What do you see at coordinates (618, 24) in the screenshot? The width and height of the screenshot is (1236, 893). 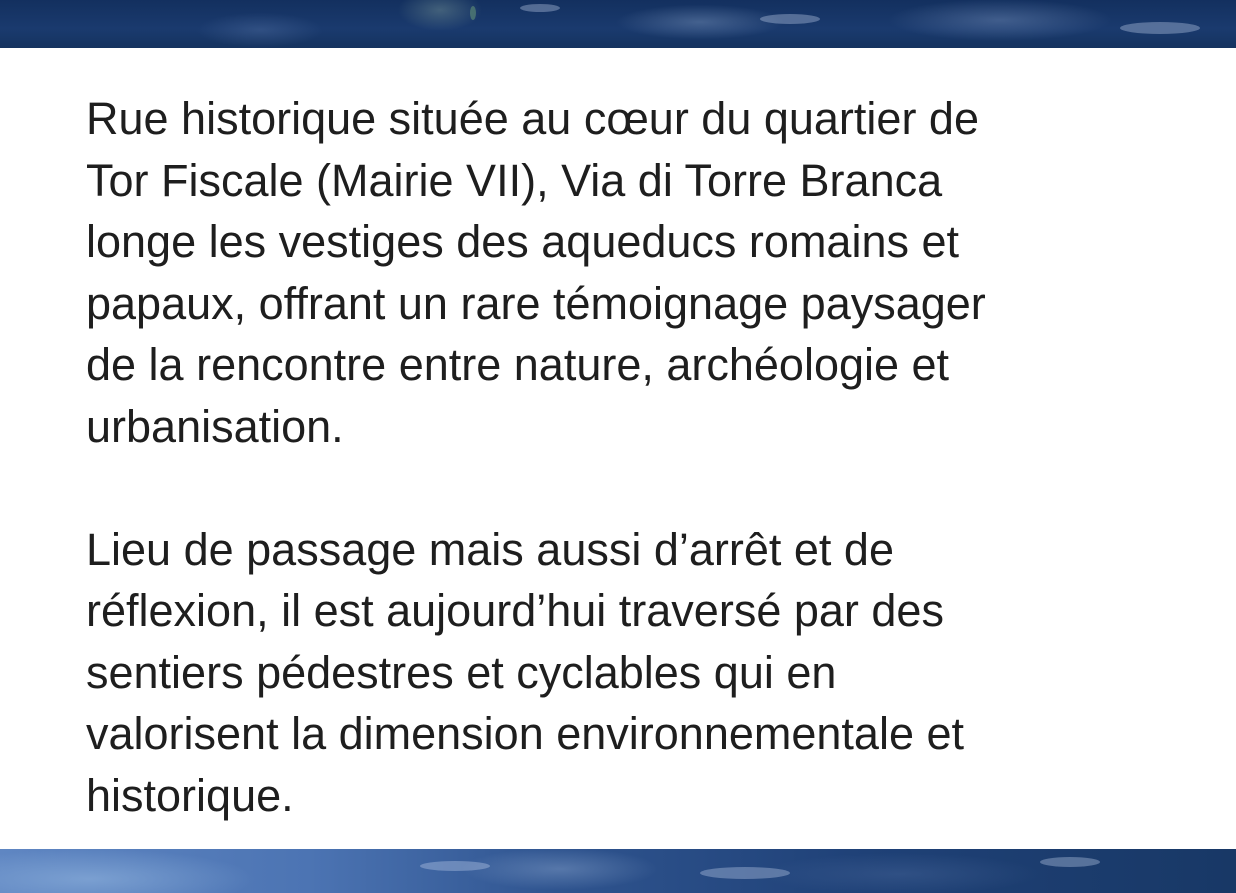 I see `top-banner-image` at bounding box center [618, 24].